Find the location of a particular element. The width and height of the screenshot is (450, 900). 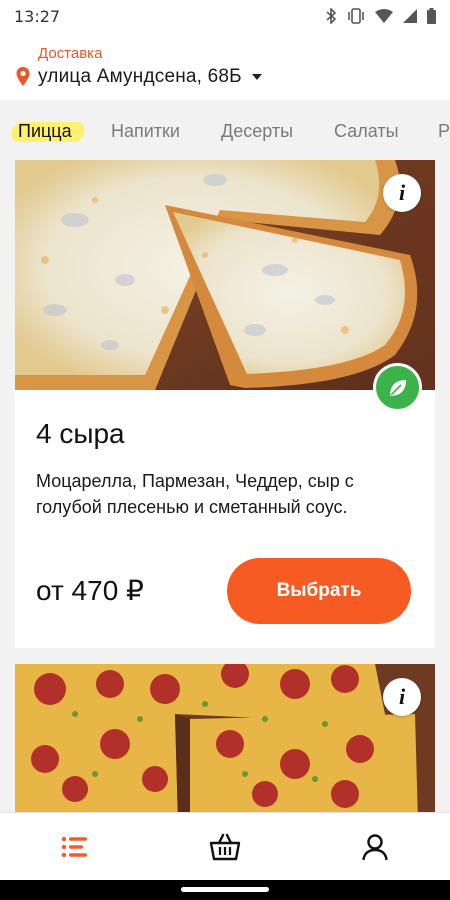

profile-icon is located at coordinates (375, 846).